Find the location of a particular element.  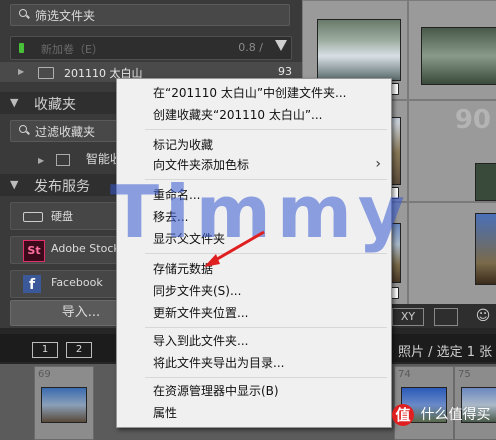

cell-number: 74 is located at coordinates (404, 374).